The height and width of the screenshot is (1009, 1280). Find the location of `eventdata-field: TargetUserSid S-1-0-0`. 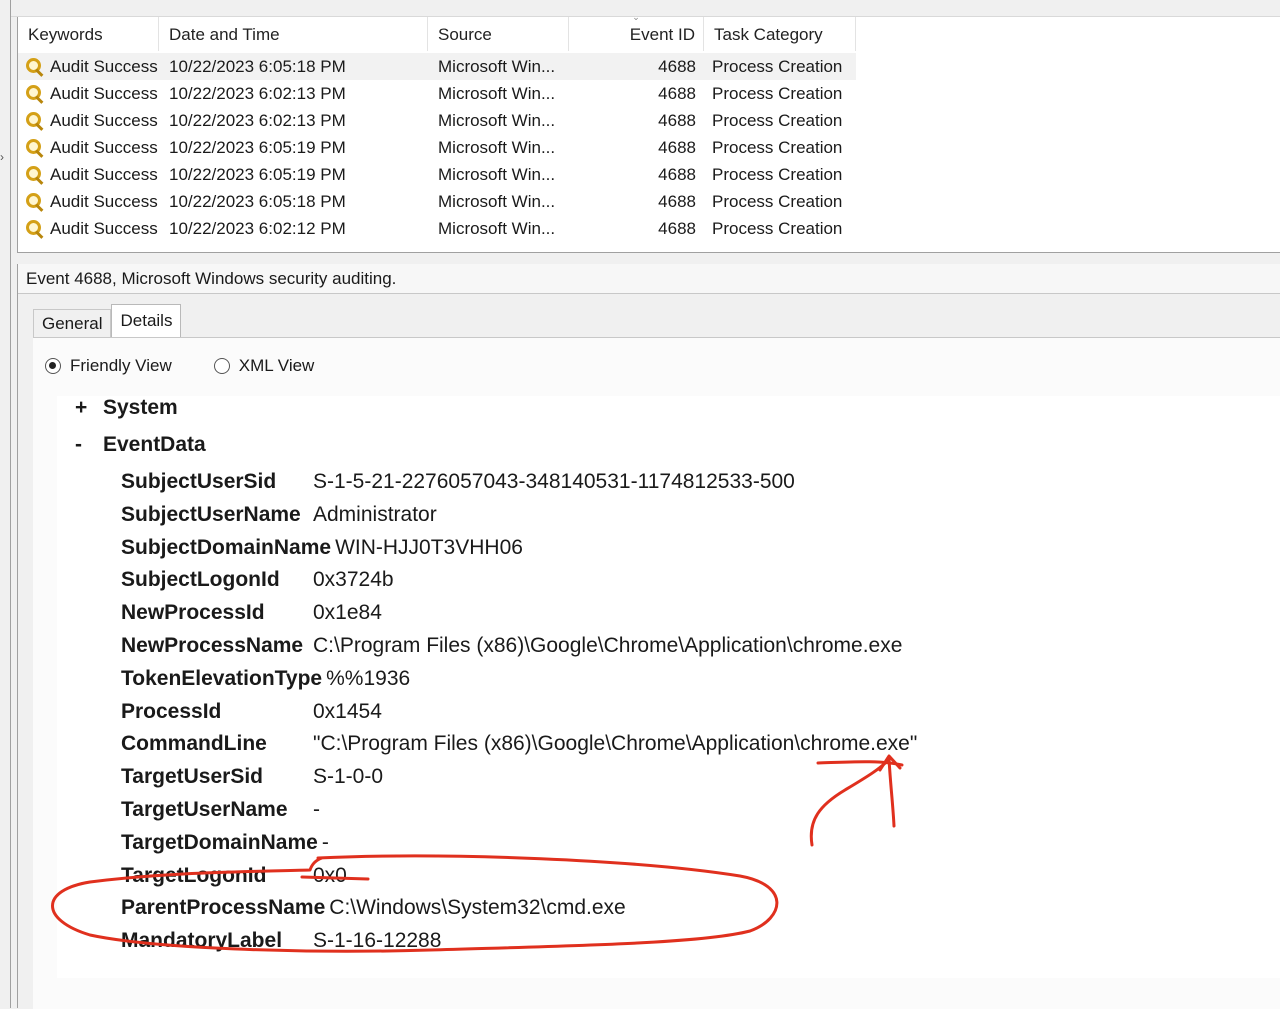

eventdata-field: TargetUserSid S-1-0-0 is located at coordinates (519, 777).